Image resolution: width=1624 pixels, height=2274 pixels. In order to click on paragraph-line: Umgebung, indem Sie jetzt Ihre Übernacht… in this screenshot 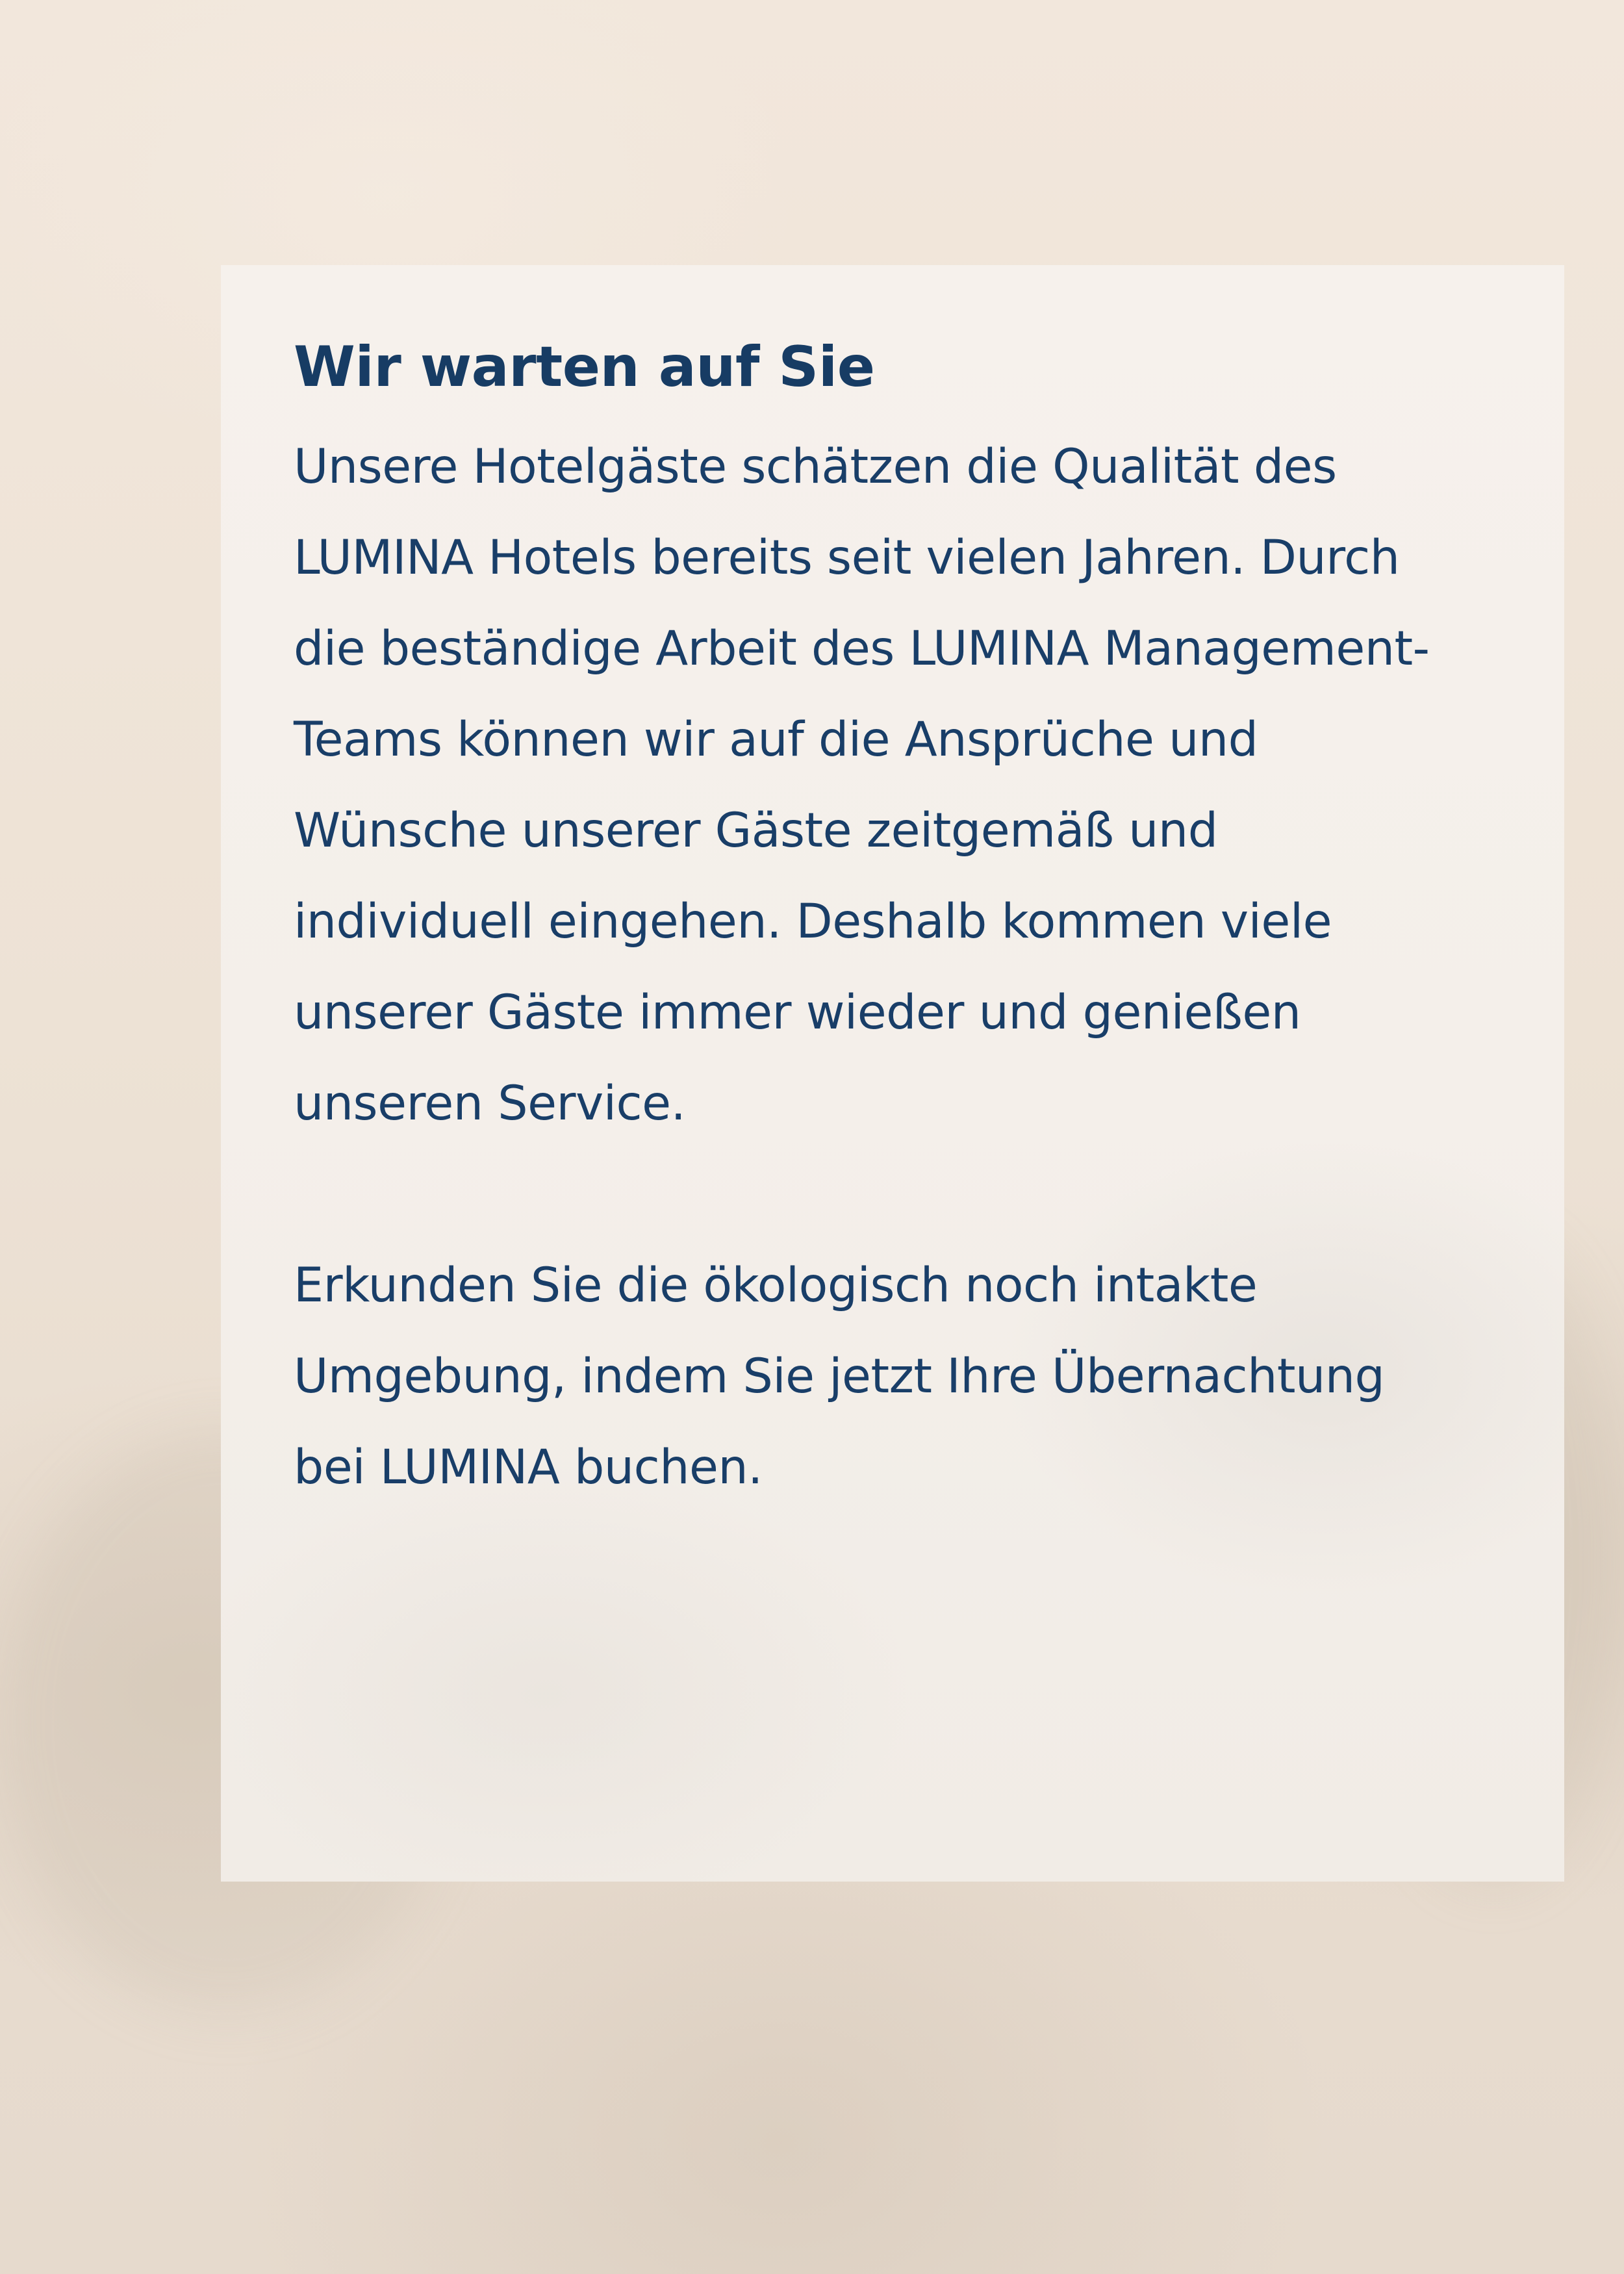, I will do `click(839, 1376)`.